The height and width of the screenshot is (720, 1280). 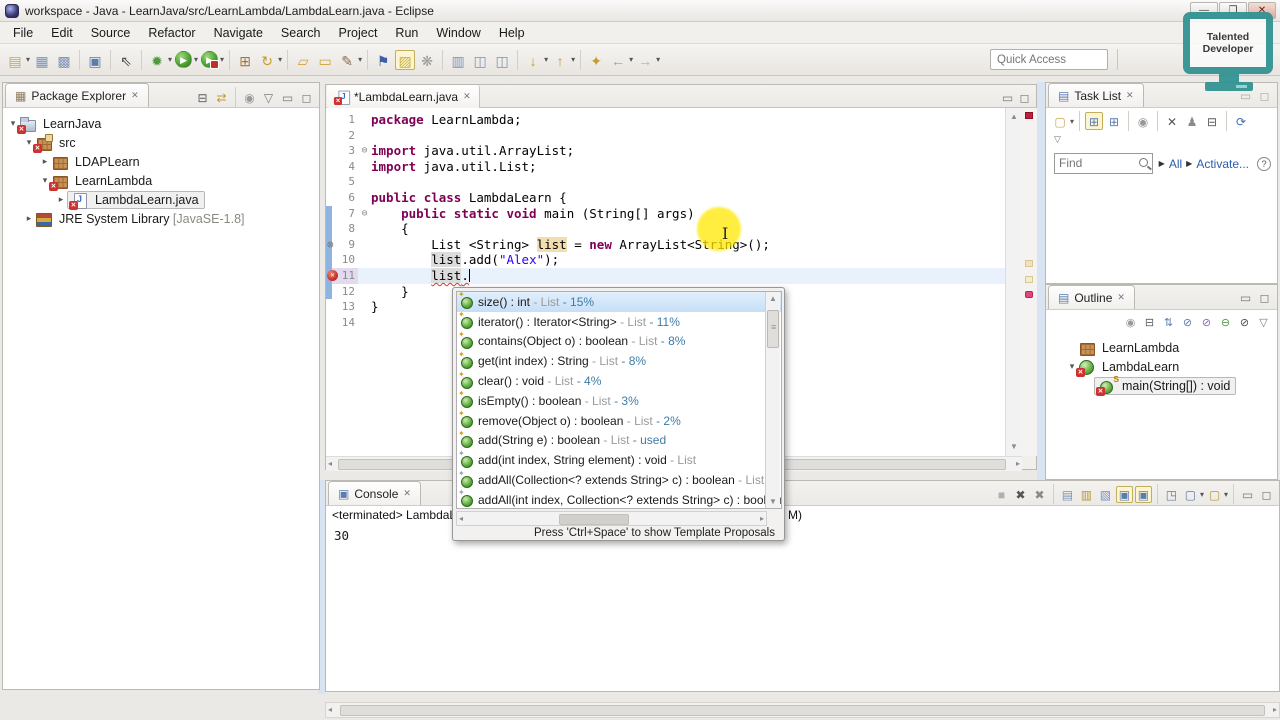 What do you see at coordinates (1001, 494) in the screenshot?
I see `terminate-icon: ■` at bounding box center [1001, 494].